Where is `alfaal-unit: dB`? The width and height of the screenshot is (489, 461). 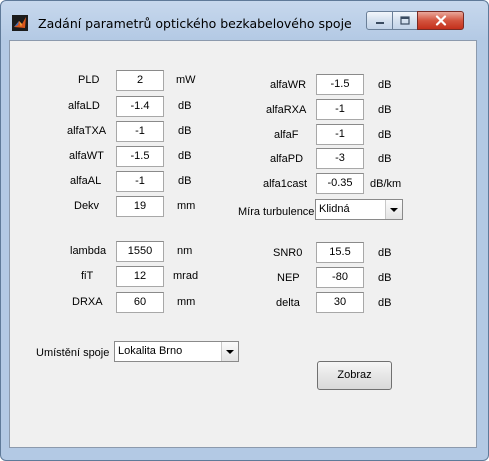 alfaal-unit: dB is located at coordinates (185, 181).